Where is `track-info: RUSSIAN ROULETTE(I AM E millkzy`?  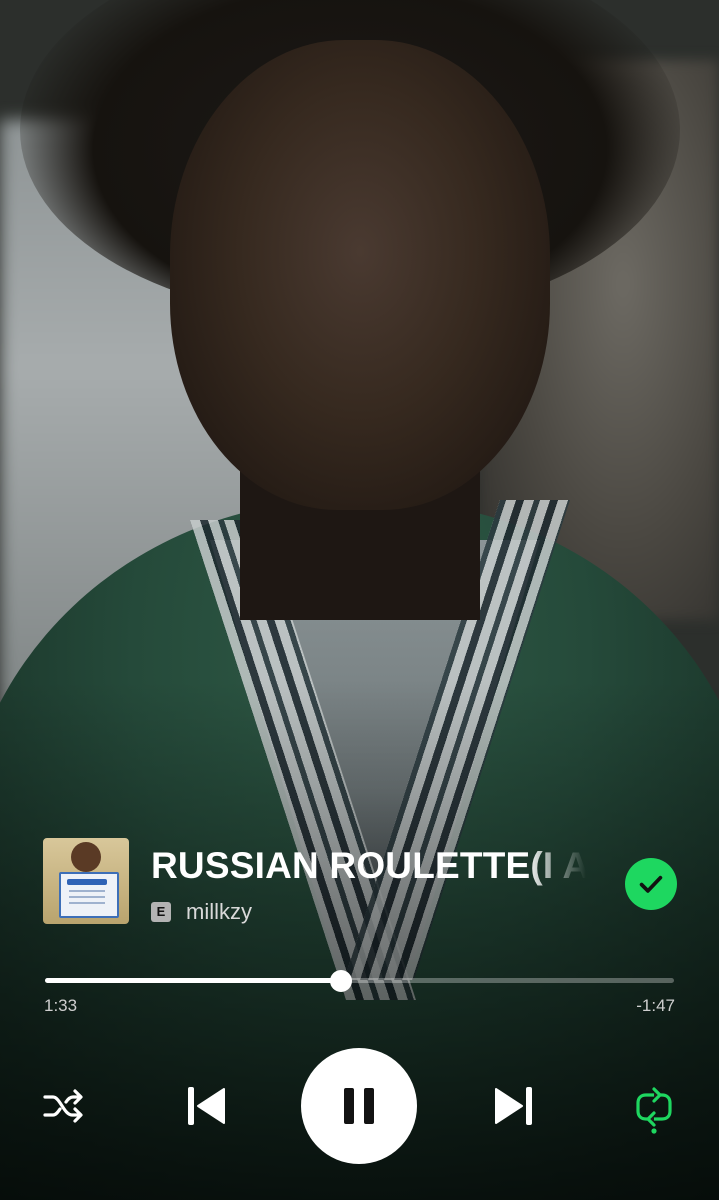 track-info: RUSSIAN ROULETTE(I AM E millkzy is located at coordinates (363, 882).